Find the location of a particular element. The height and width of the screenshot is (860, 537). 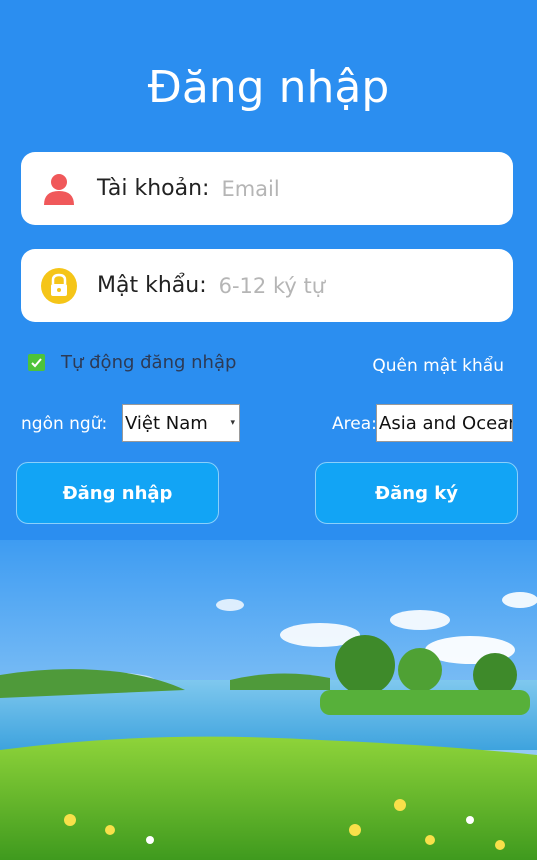

area-select: Asia and Oceania ▾ is located at coordinates (444, 423).